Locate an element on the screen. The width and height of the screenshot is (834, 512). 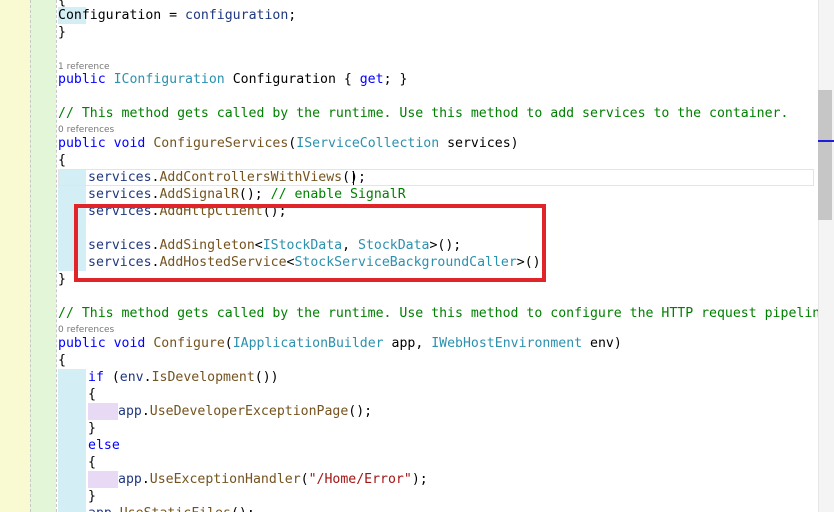
scrollbar-caret-marker is located at coordinates (826, 141).